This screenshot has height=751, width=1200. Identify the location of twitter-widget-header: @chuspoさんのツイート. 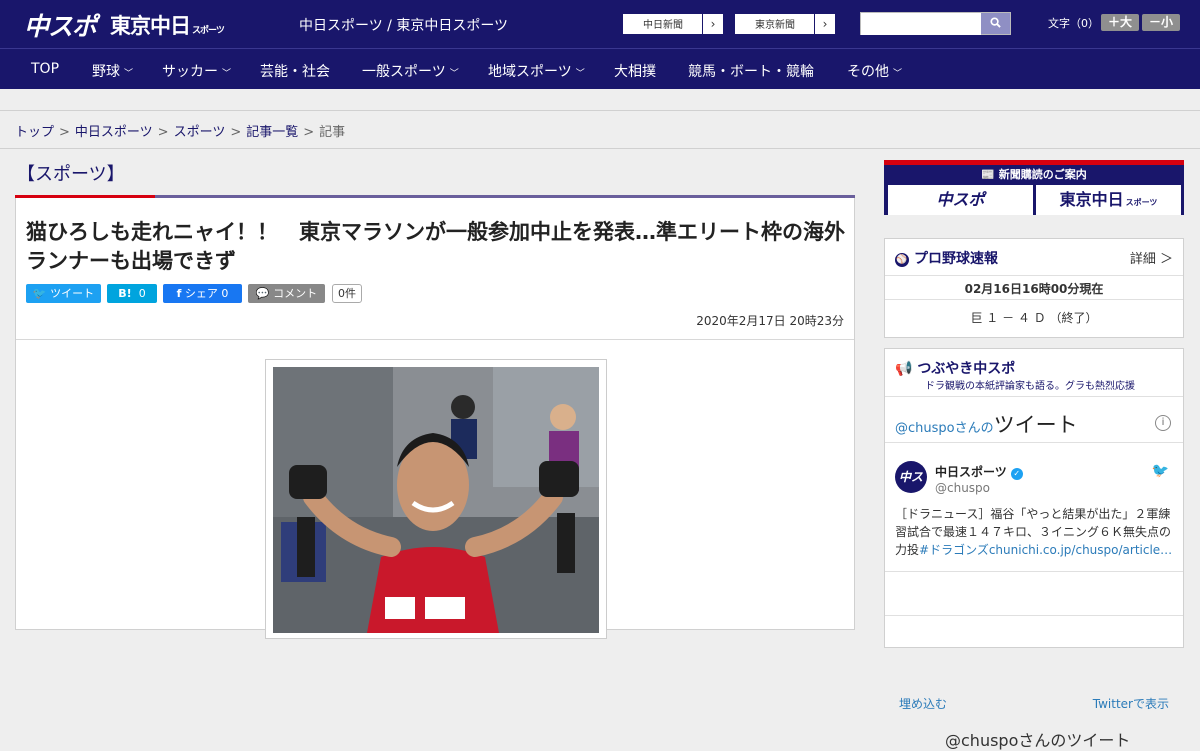
(986, 424).